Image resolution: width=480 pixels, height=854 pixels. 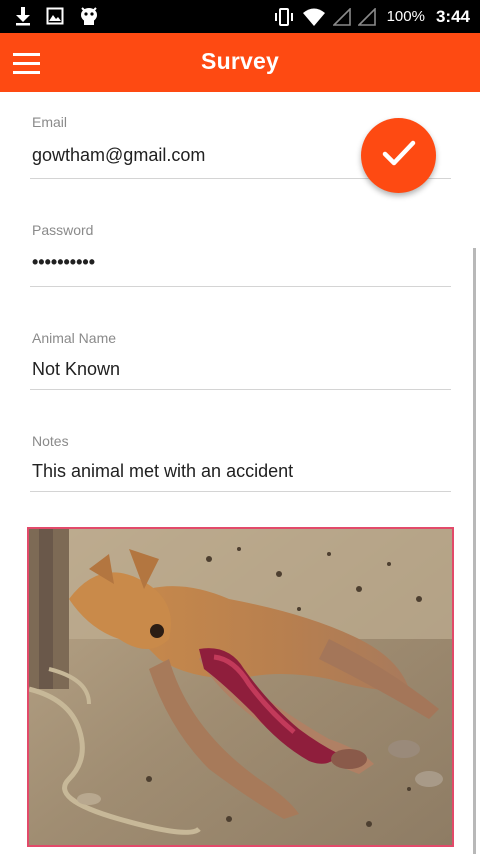 What do you see at coordinates (405, 16) in the screenshot?
I see `battery-percentage: 100%` at bounding box center [405, 16].